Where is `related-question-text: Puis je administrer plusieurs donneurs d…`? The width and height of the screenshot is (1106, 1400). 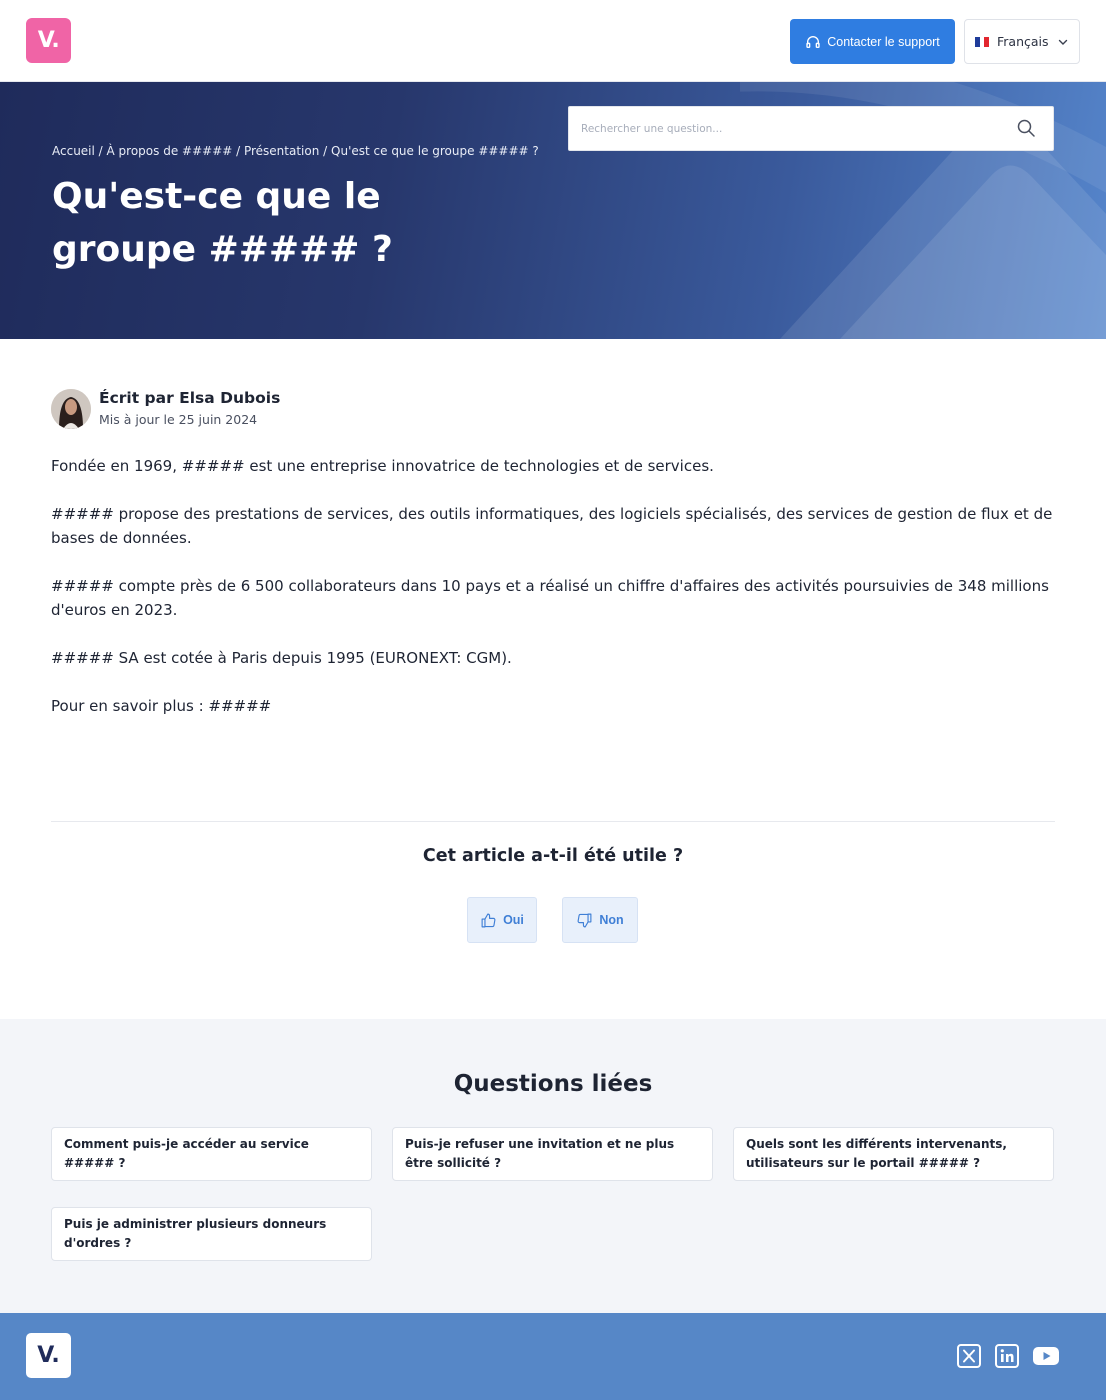 related-question-text: Puis je administrer plusieurs donneurs d… is located at coordinates (195, 1233).